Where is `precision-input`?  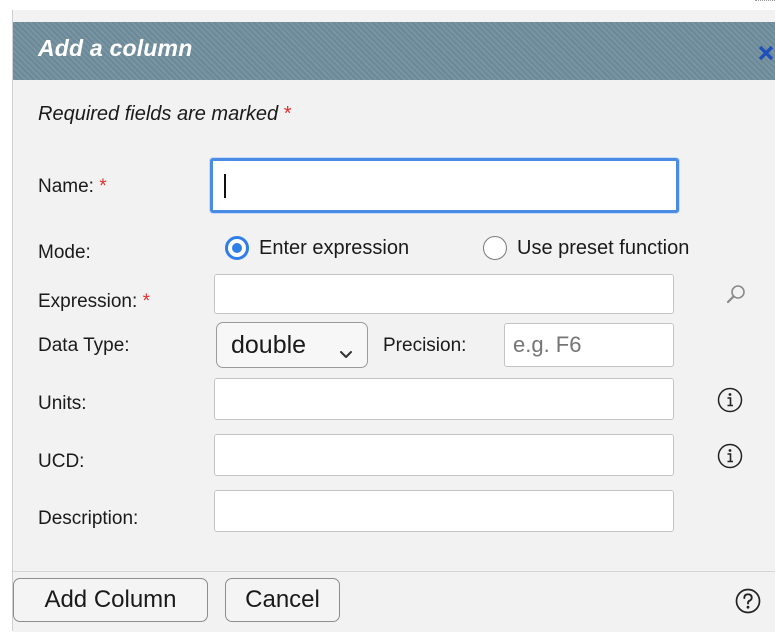
precision-input is located at coordinates (589, 345).